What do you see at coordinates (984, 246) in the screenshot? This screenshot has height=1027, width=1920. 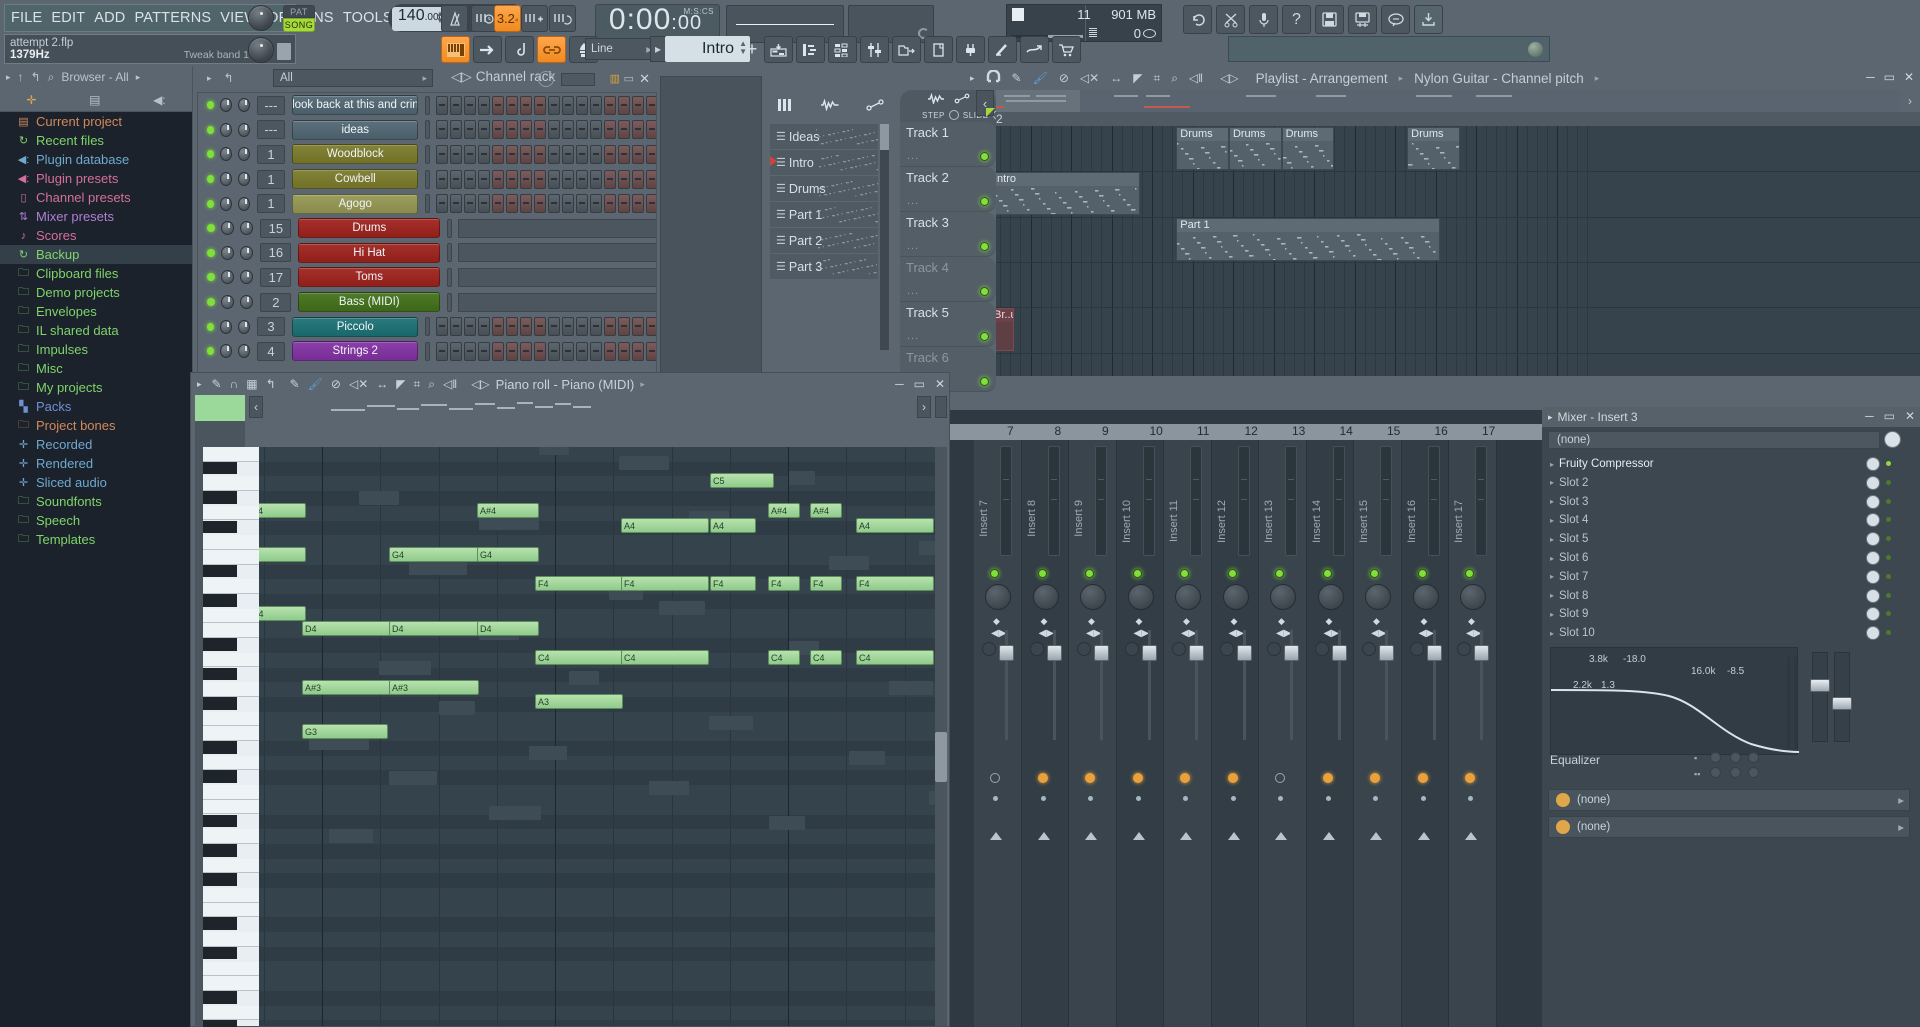 I see `track-enable-led` at bounding box center [984, 246].